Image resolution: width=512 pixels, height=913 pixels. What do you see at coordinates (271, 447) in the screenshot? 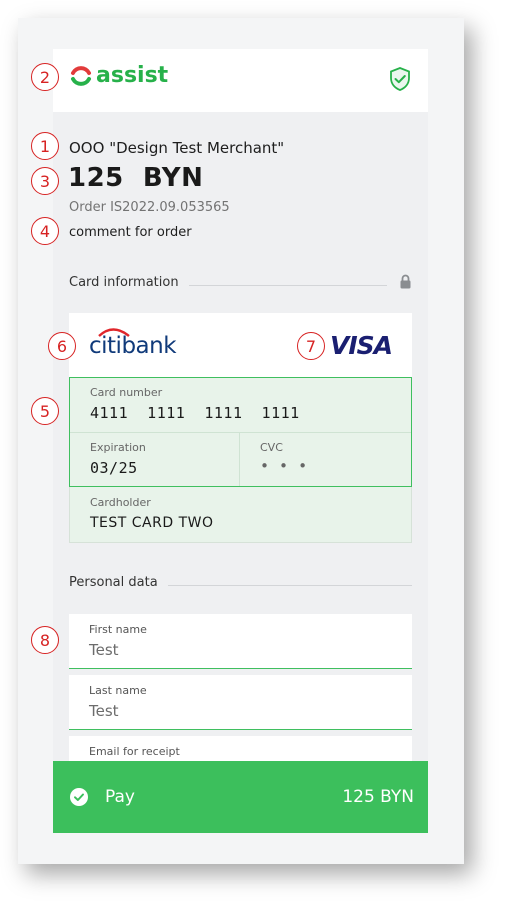
I see `cvc-label: CVC` at bounding box center [271, 447].